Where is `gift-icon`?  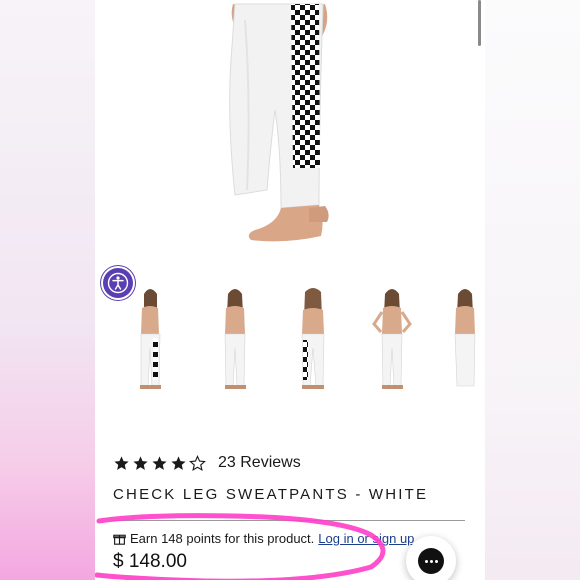
gift-icon is located at coordinates (119, 539).